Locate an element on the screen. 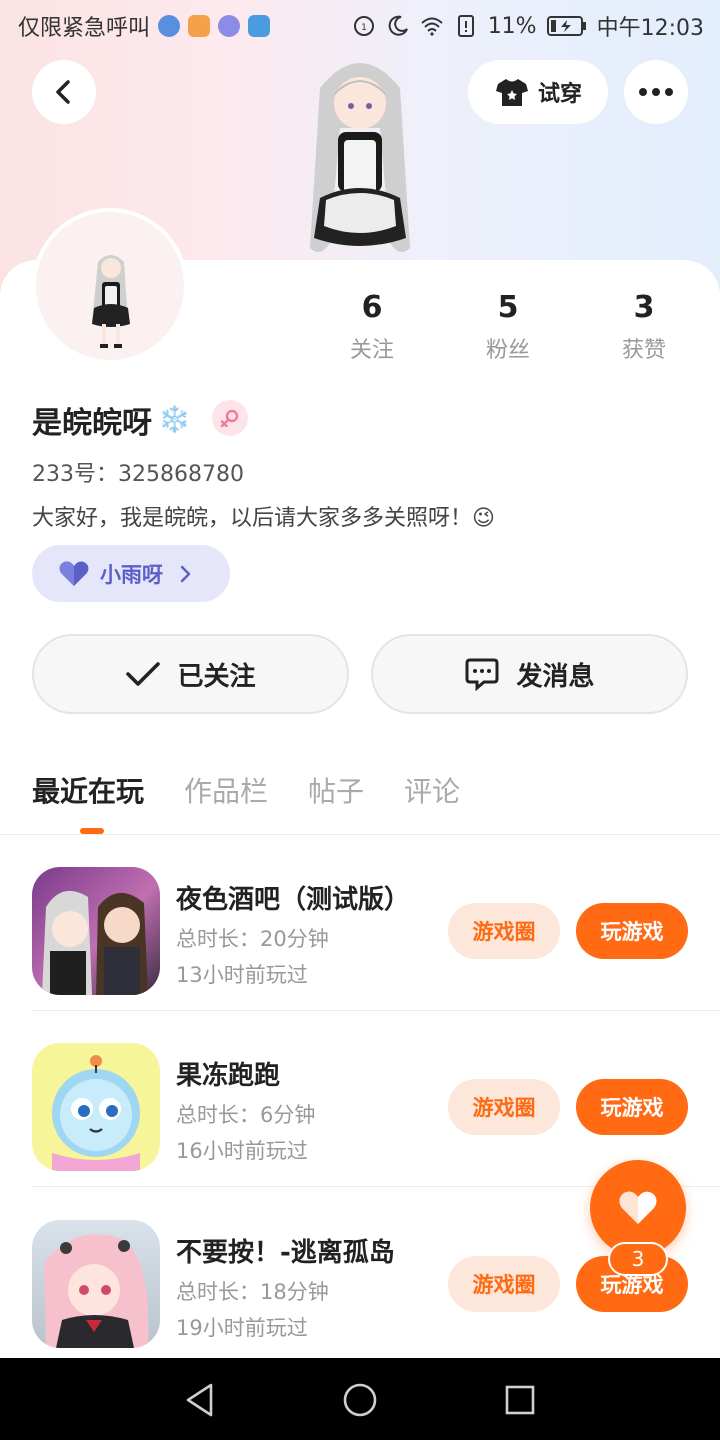  carrier-text: 仅限紧急呼叫 is located at coordinates (84, 28).